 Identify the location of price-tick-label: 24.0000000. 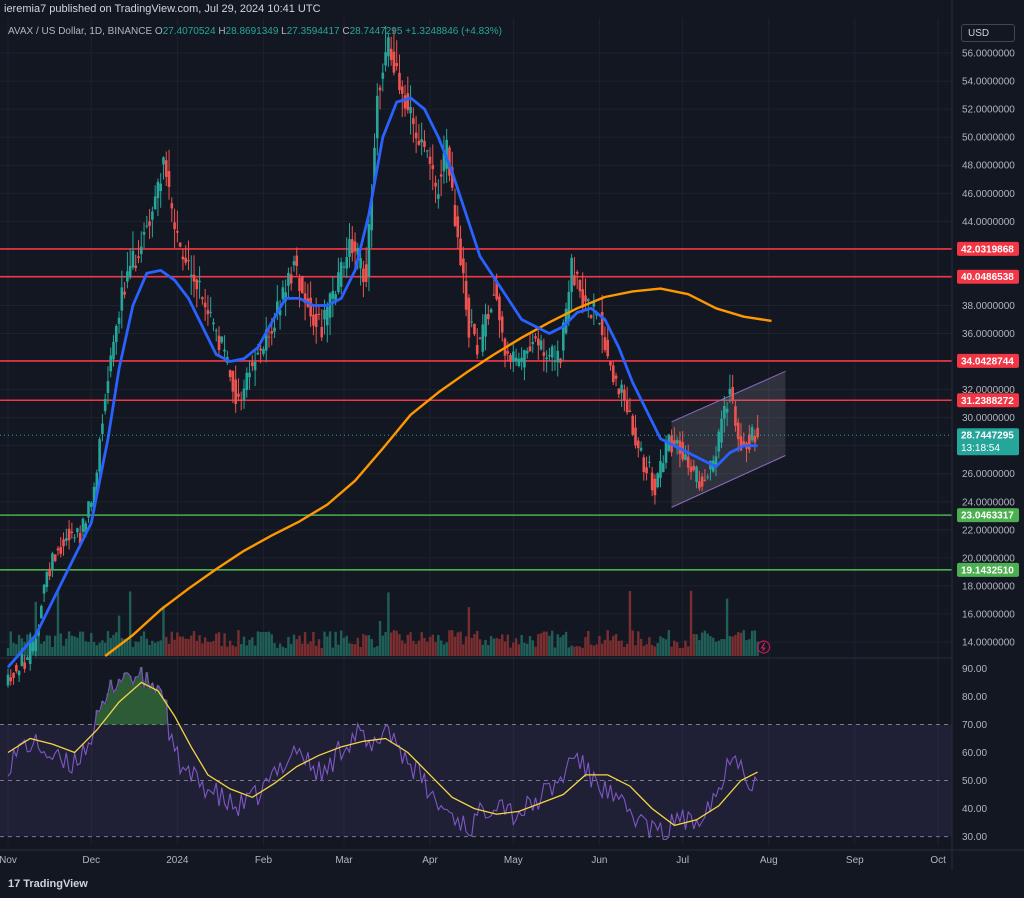
(988, 502).